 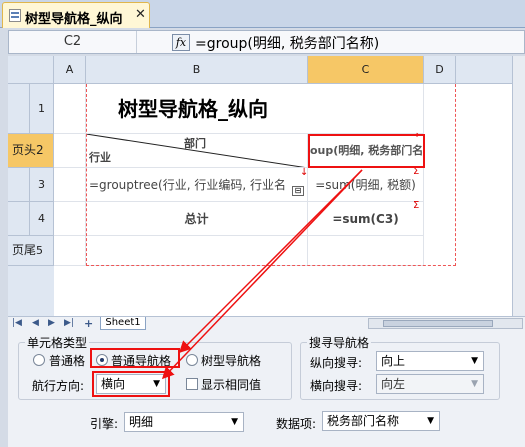 What do you see at coordinates (70, 109) in the screenshot?
I see `cell-a1` at bounding box center [70, 109].